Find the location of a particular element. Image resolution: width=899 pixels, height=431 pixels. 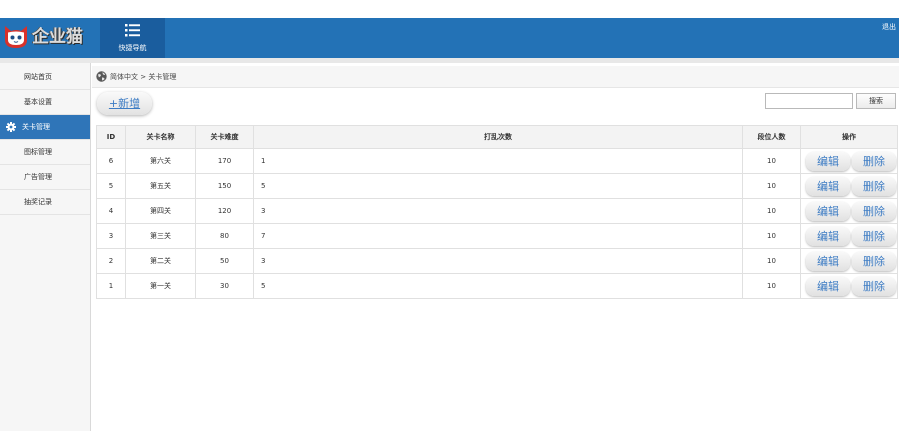

logo: 企业猫 is located at coordinates (46, 38).